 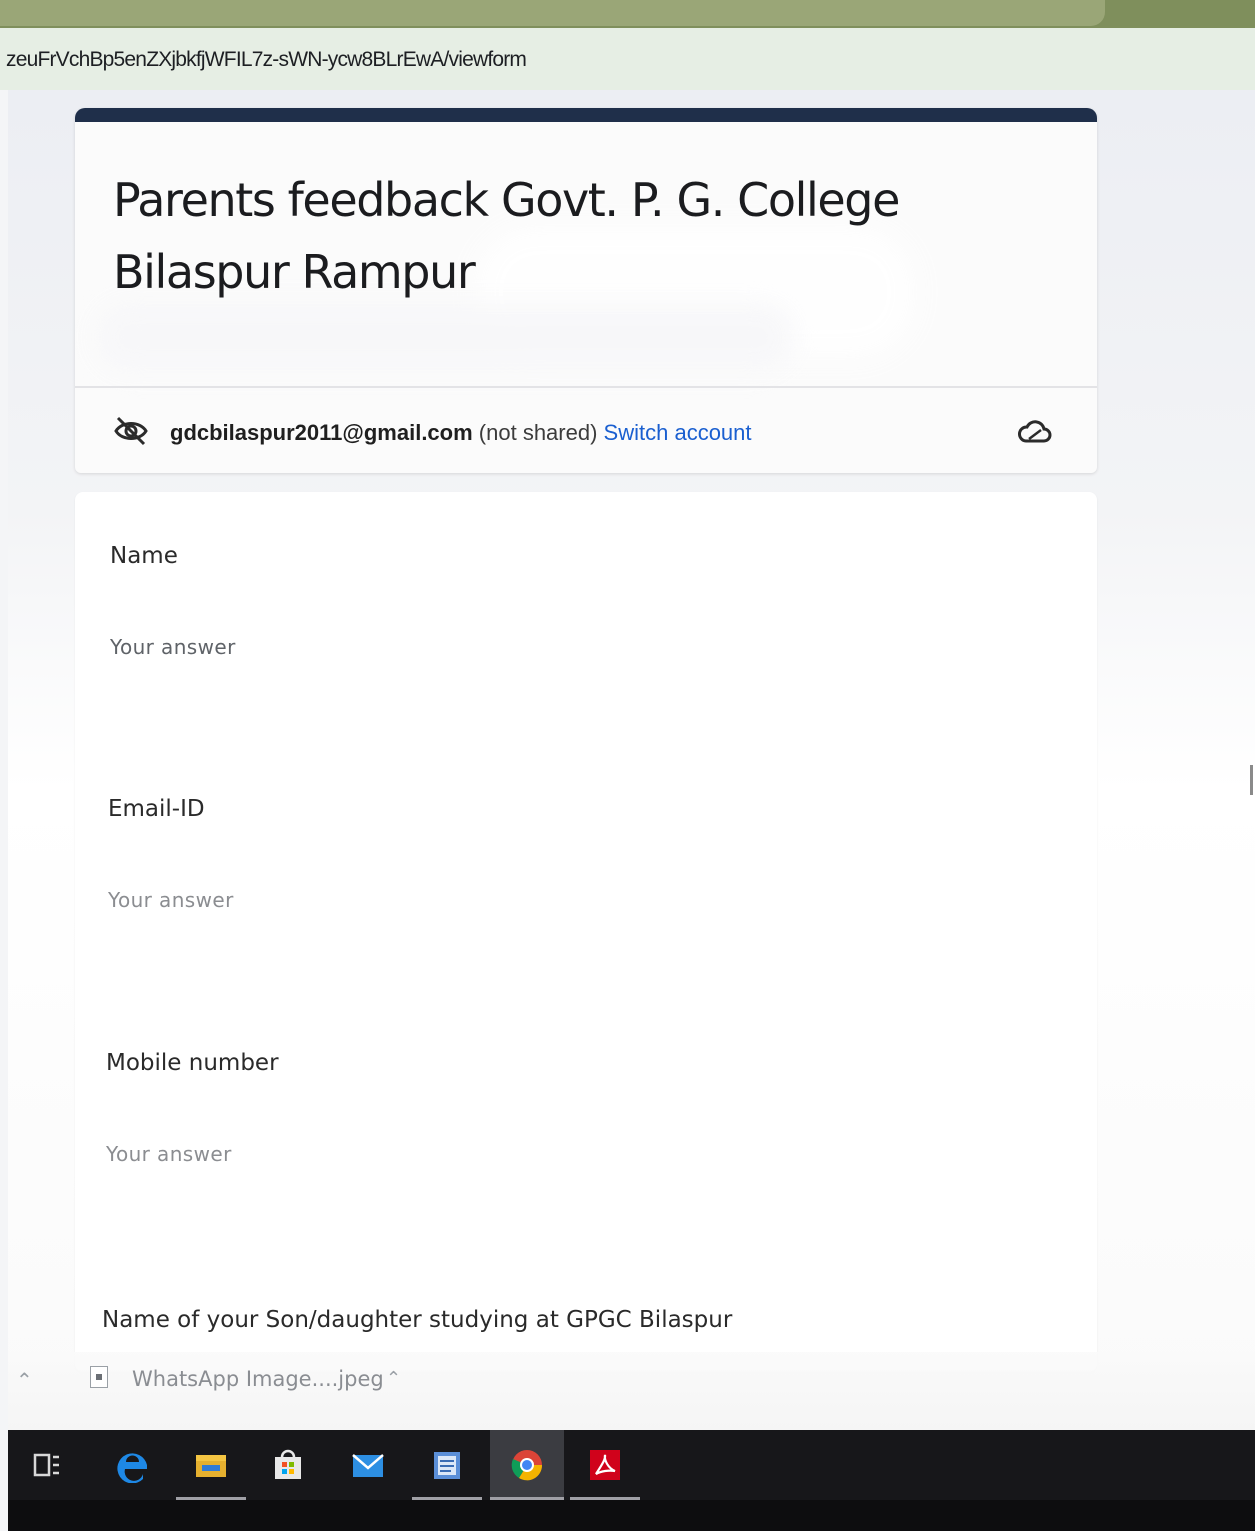 I want to click on blurred-region, so click(x=445, y=337).